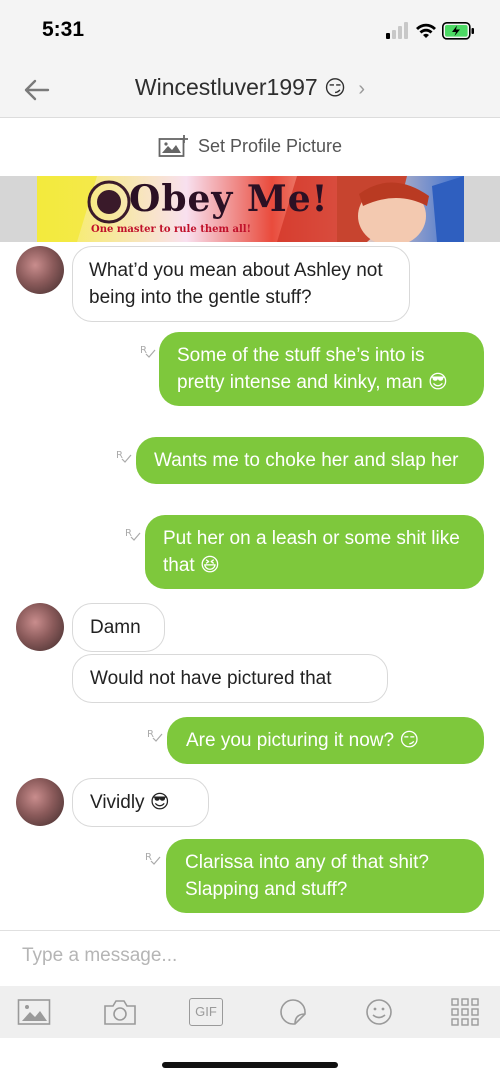  I want to click on sticker-icon, so click(293, 1012).